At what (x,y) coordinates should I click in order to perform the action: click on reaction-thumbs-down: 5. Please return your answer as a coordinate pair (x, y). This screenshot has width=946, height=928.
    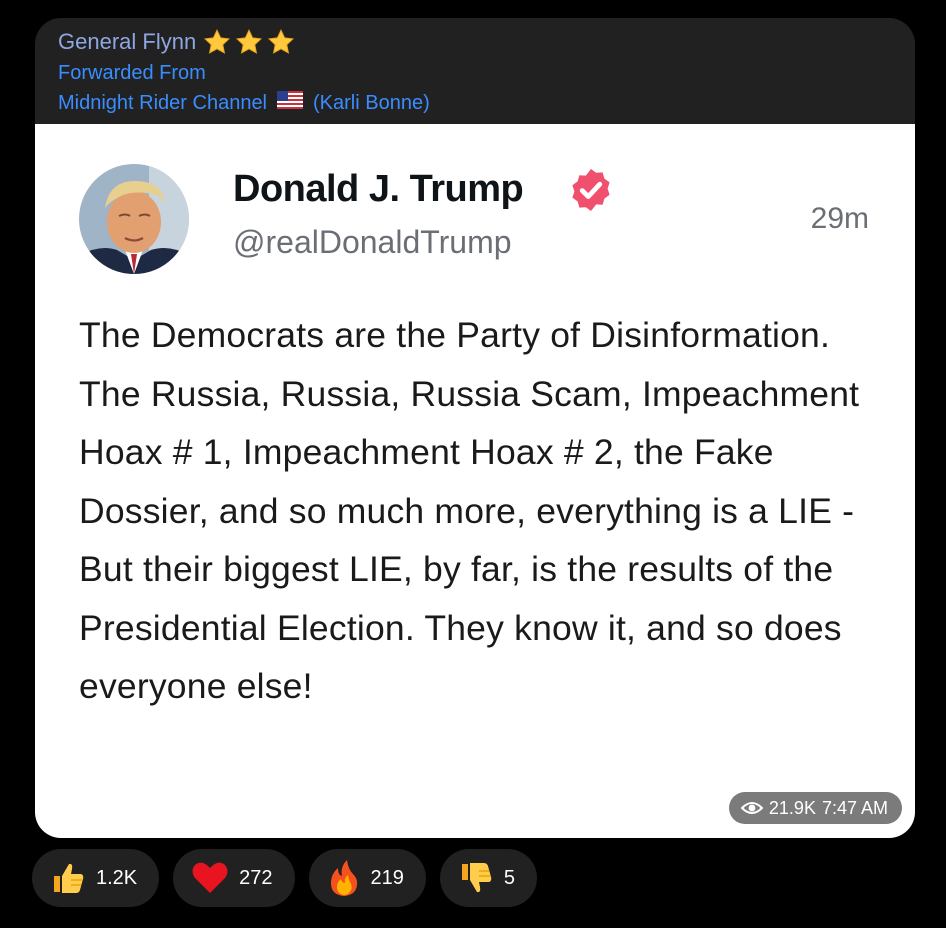
    Looking at the image, I should click on (488, 878).